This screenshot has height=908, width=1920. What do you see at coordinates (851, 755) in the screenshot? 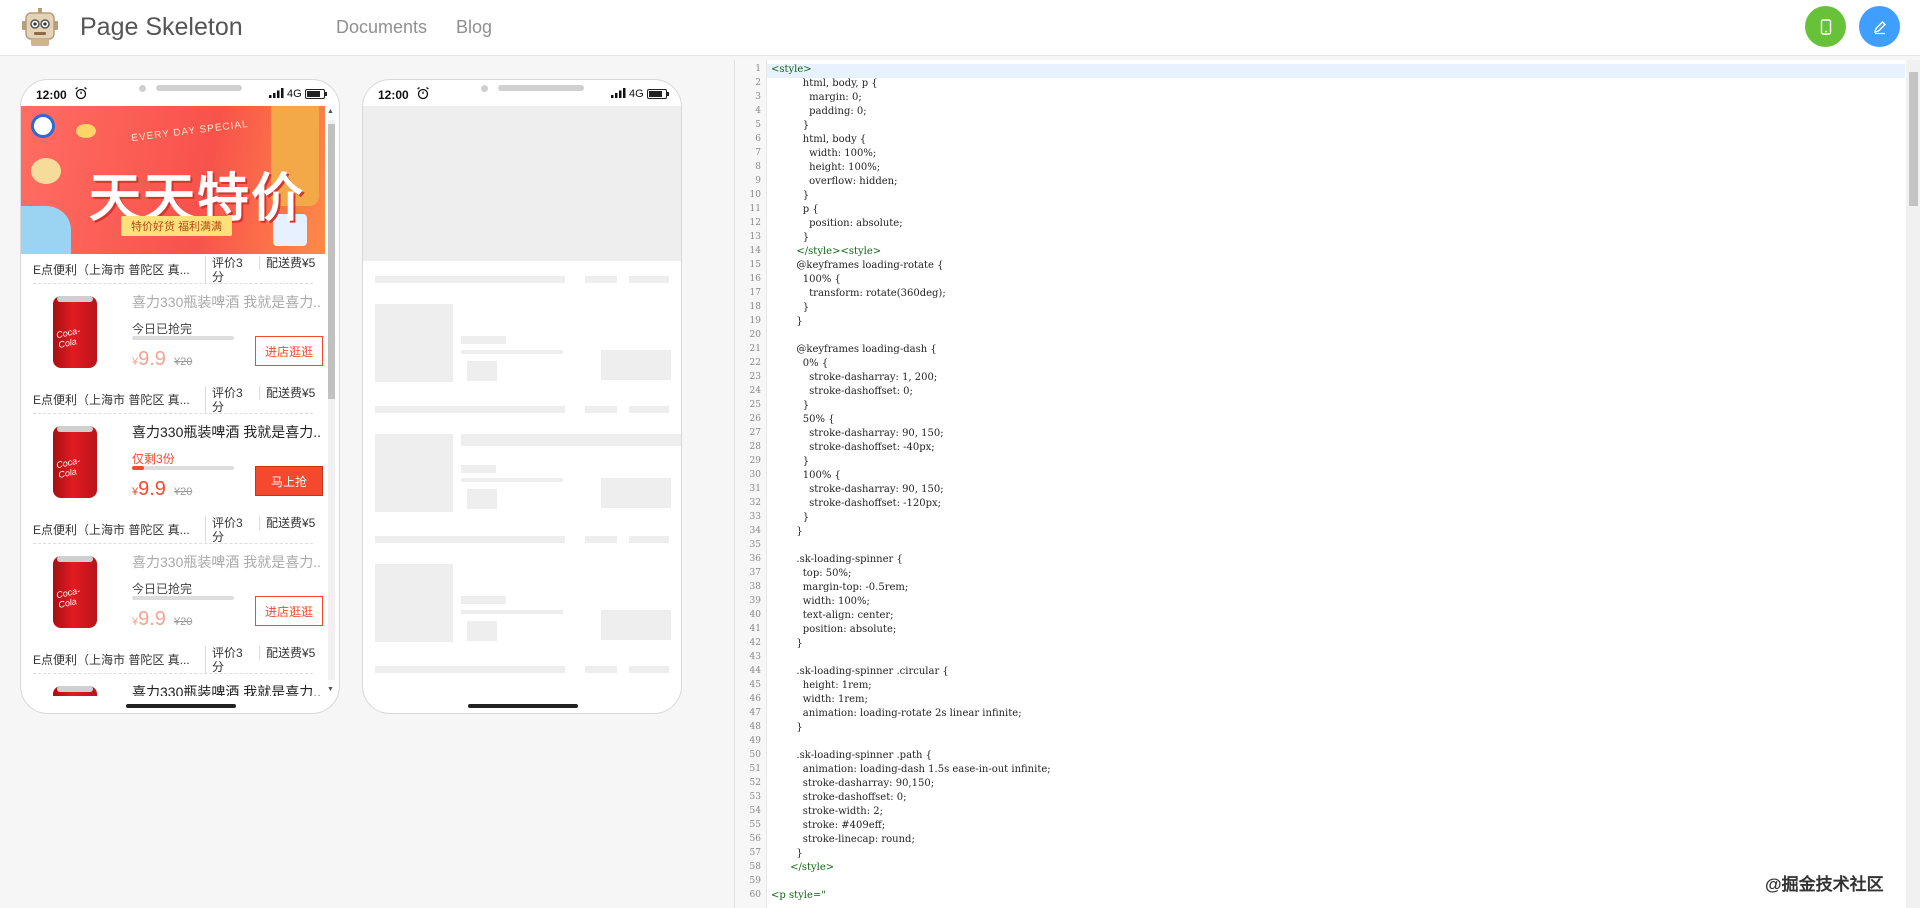
I see `code-line: .sk-loading-spinner .path {` at bounding box center [851, 755].